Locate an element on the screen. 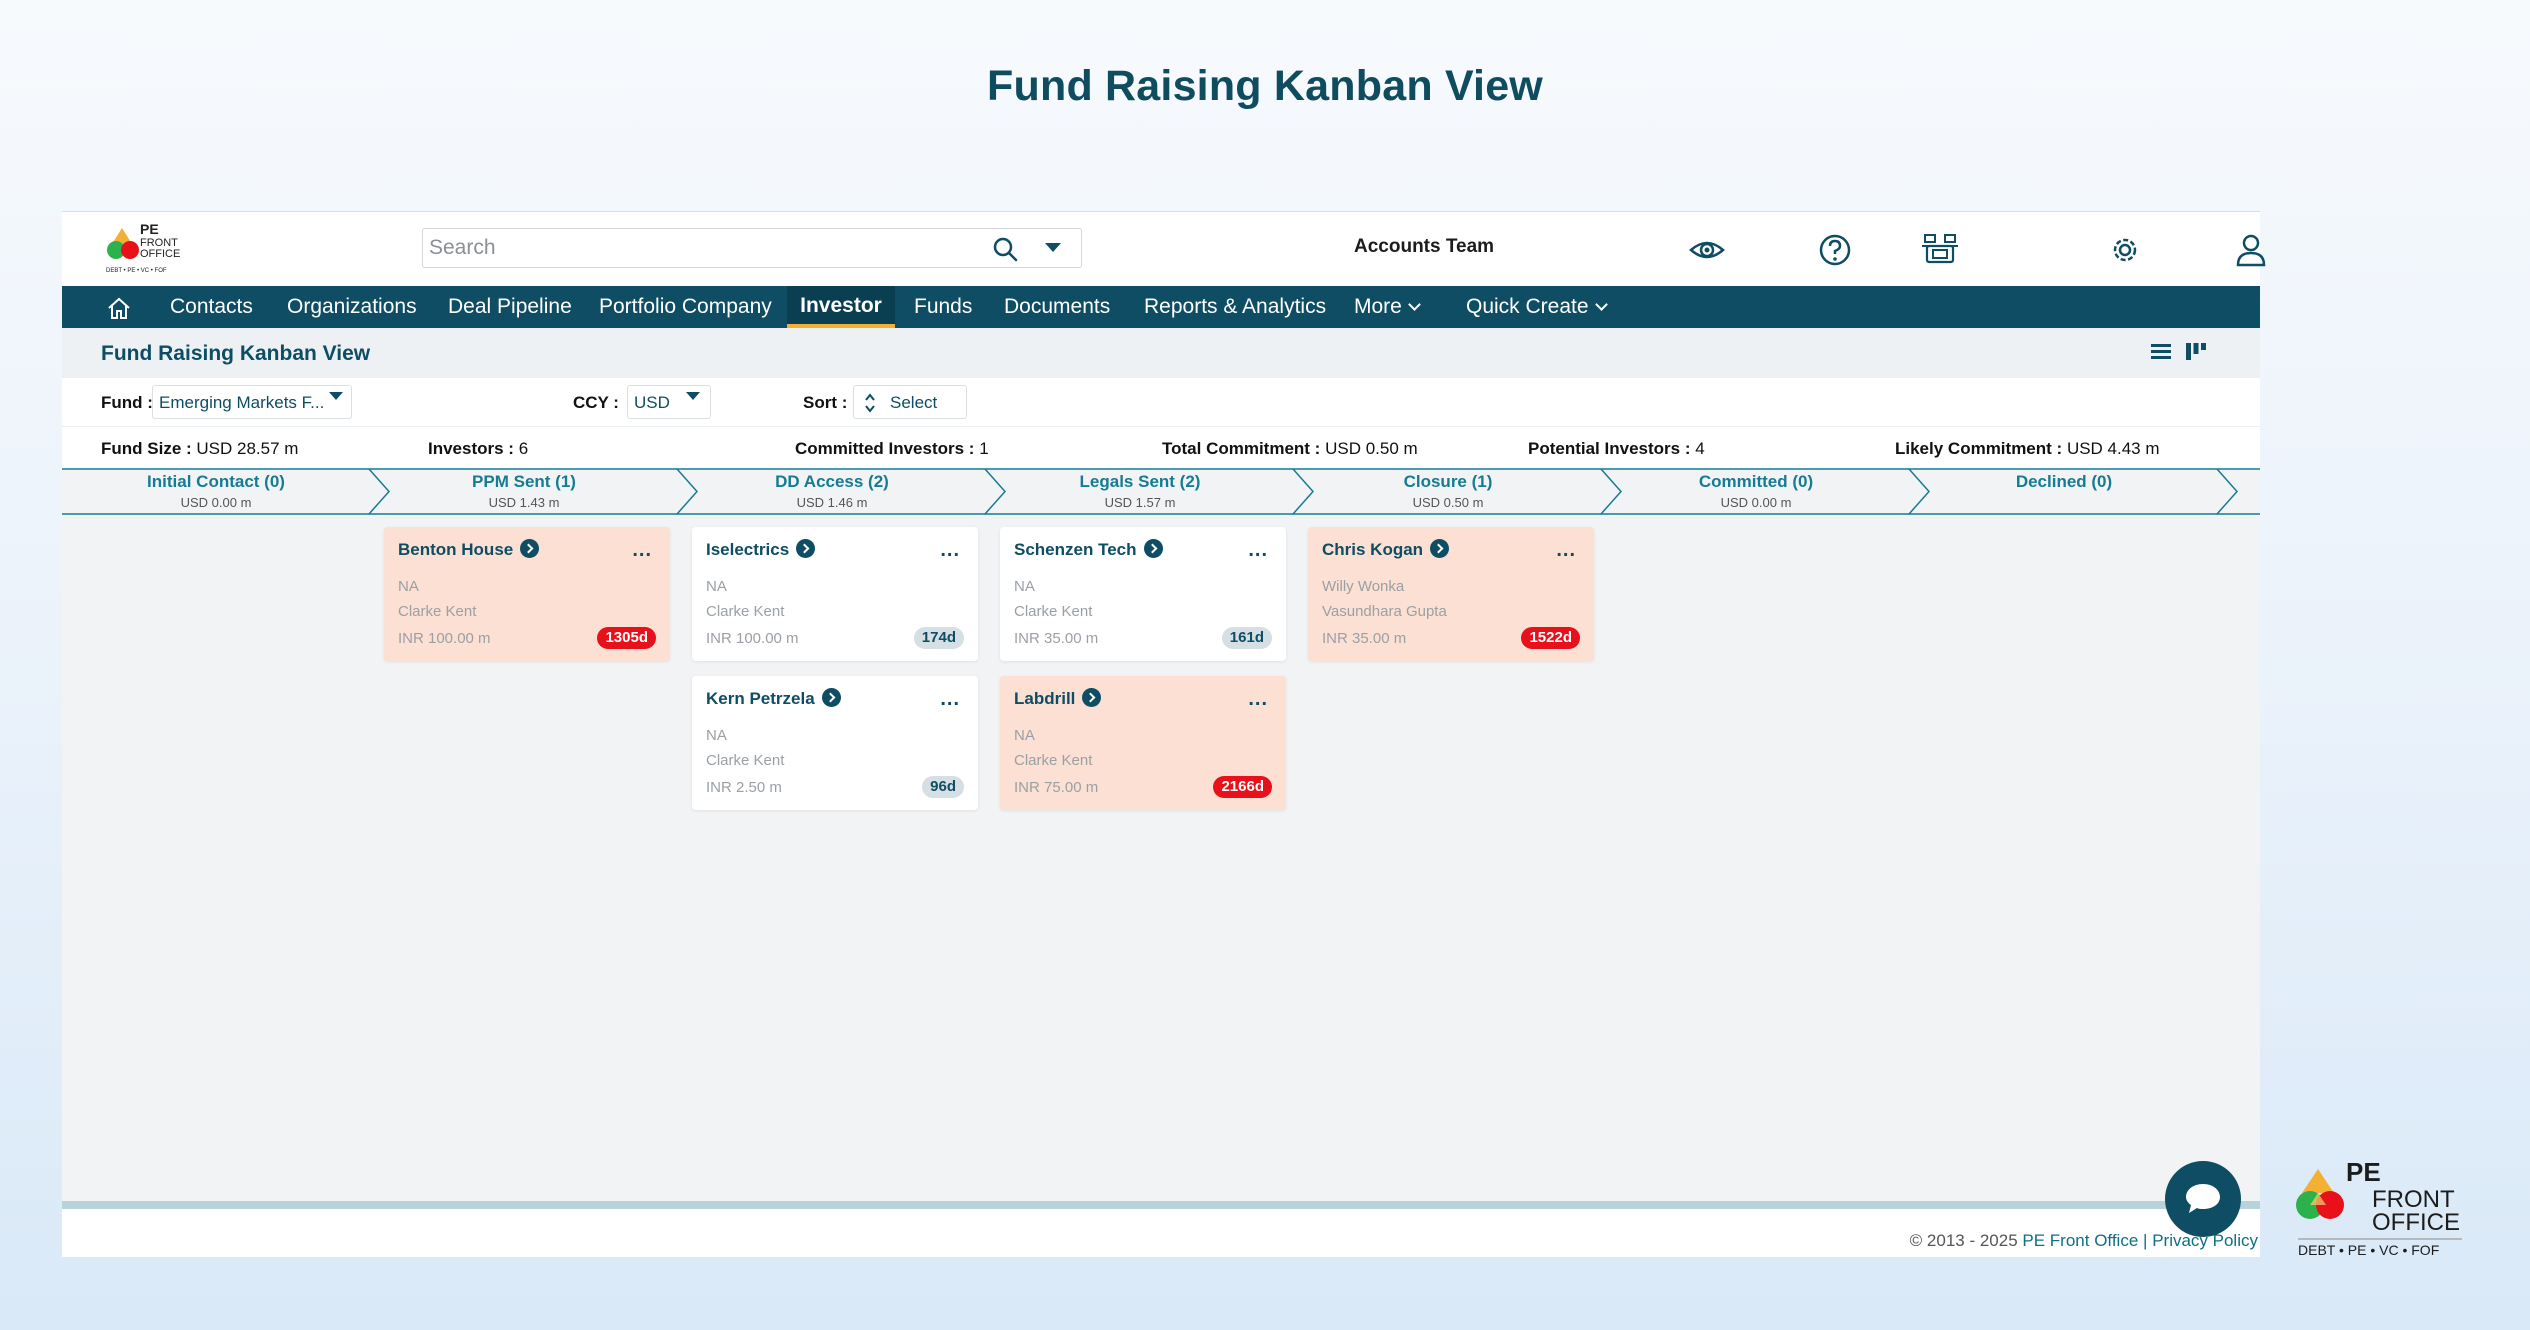  app-logo: PE FRONT OFFICE DEBT • PE • VC • FOF is located at coordinates (159, 249).